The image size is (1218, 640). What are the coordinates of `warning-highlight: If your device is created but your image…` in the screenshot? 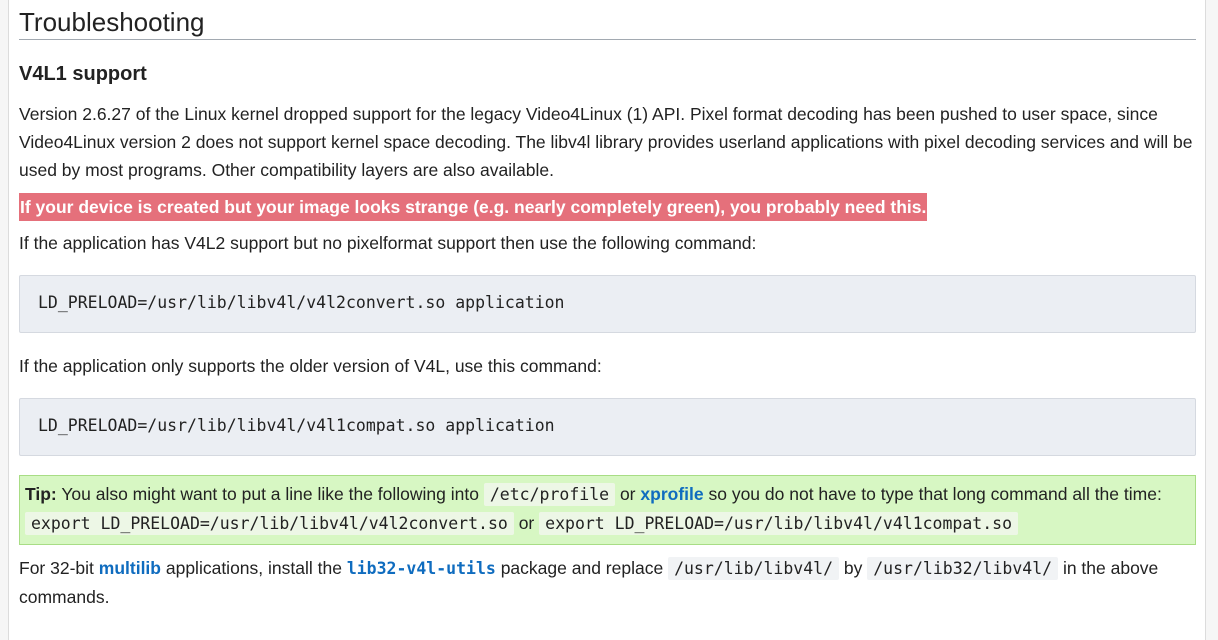 It's located at (473, 207).